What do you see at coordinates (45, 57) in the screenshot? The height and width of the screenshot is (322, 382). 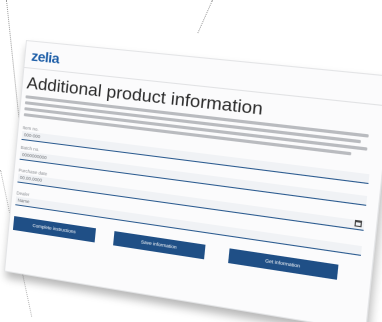 I see `app-logo: zelia` at bounding box center [45, 57].